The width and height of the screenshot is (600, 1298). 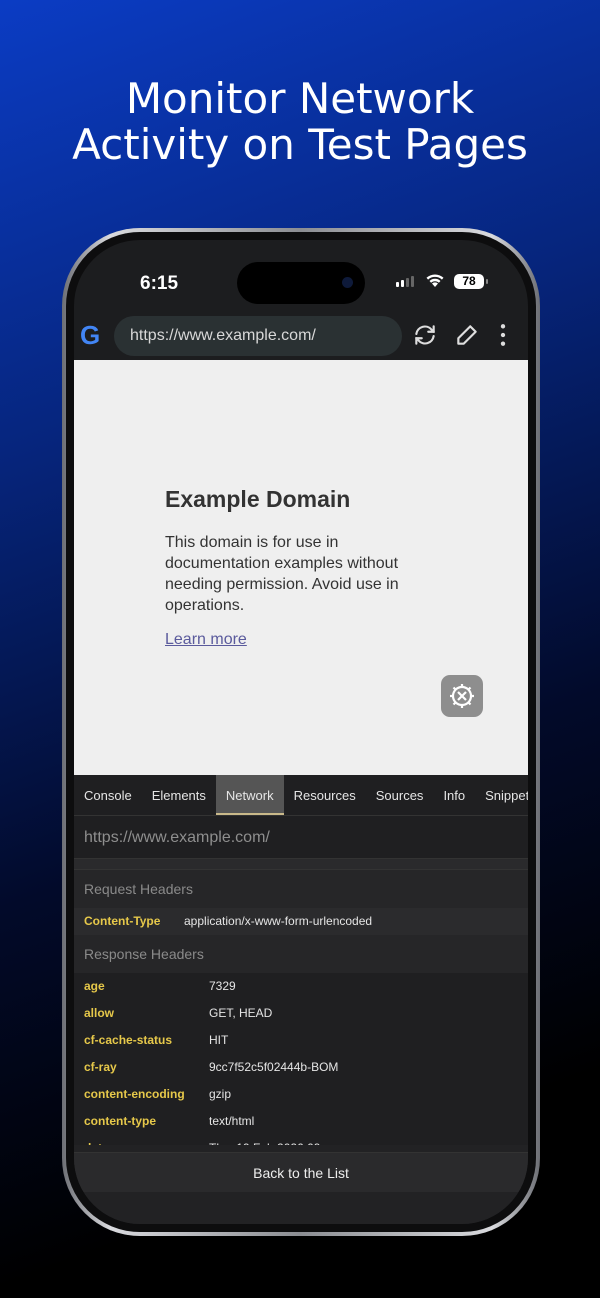 What do you see at coordinates (471, 281) in the screenshot?
I see `battery-icon: 78` at bounding box center [471, 281].